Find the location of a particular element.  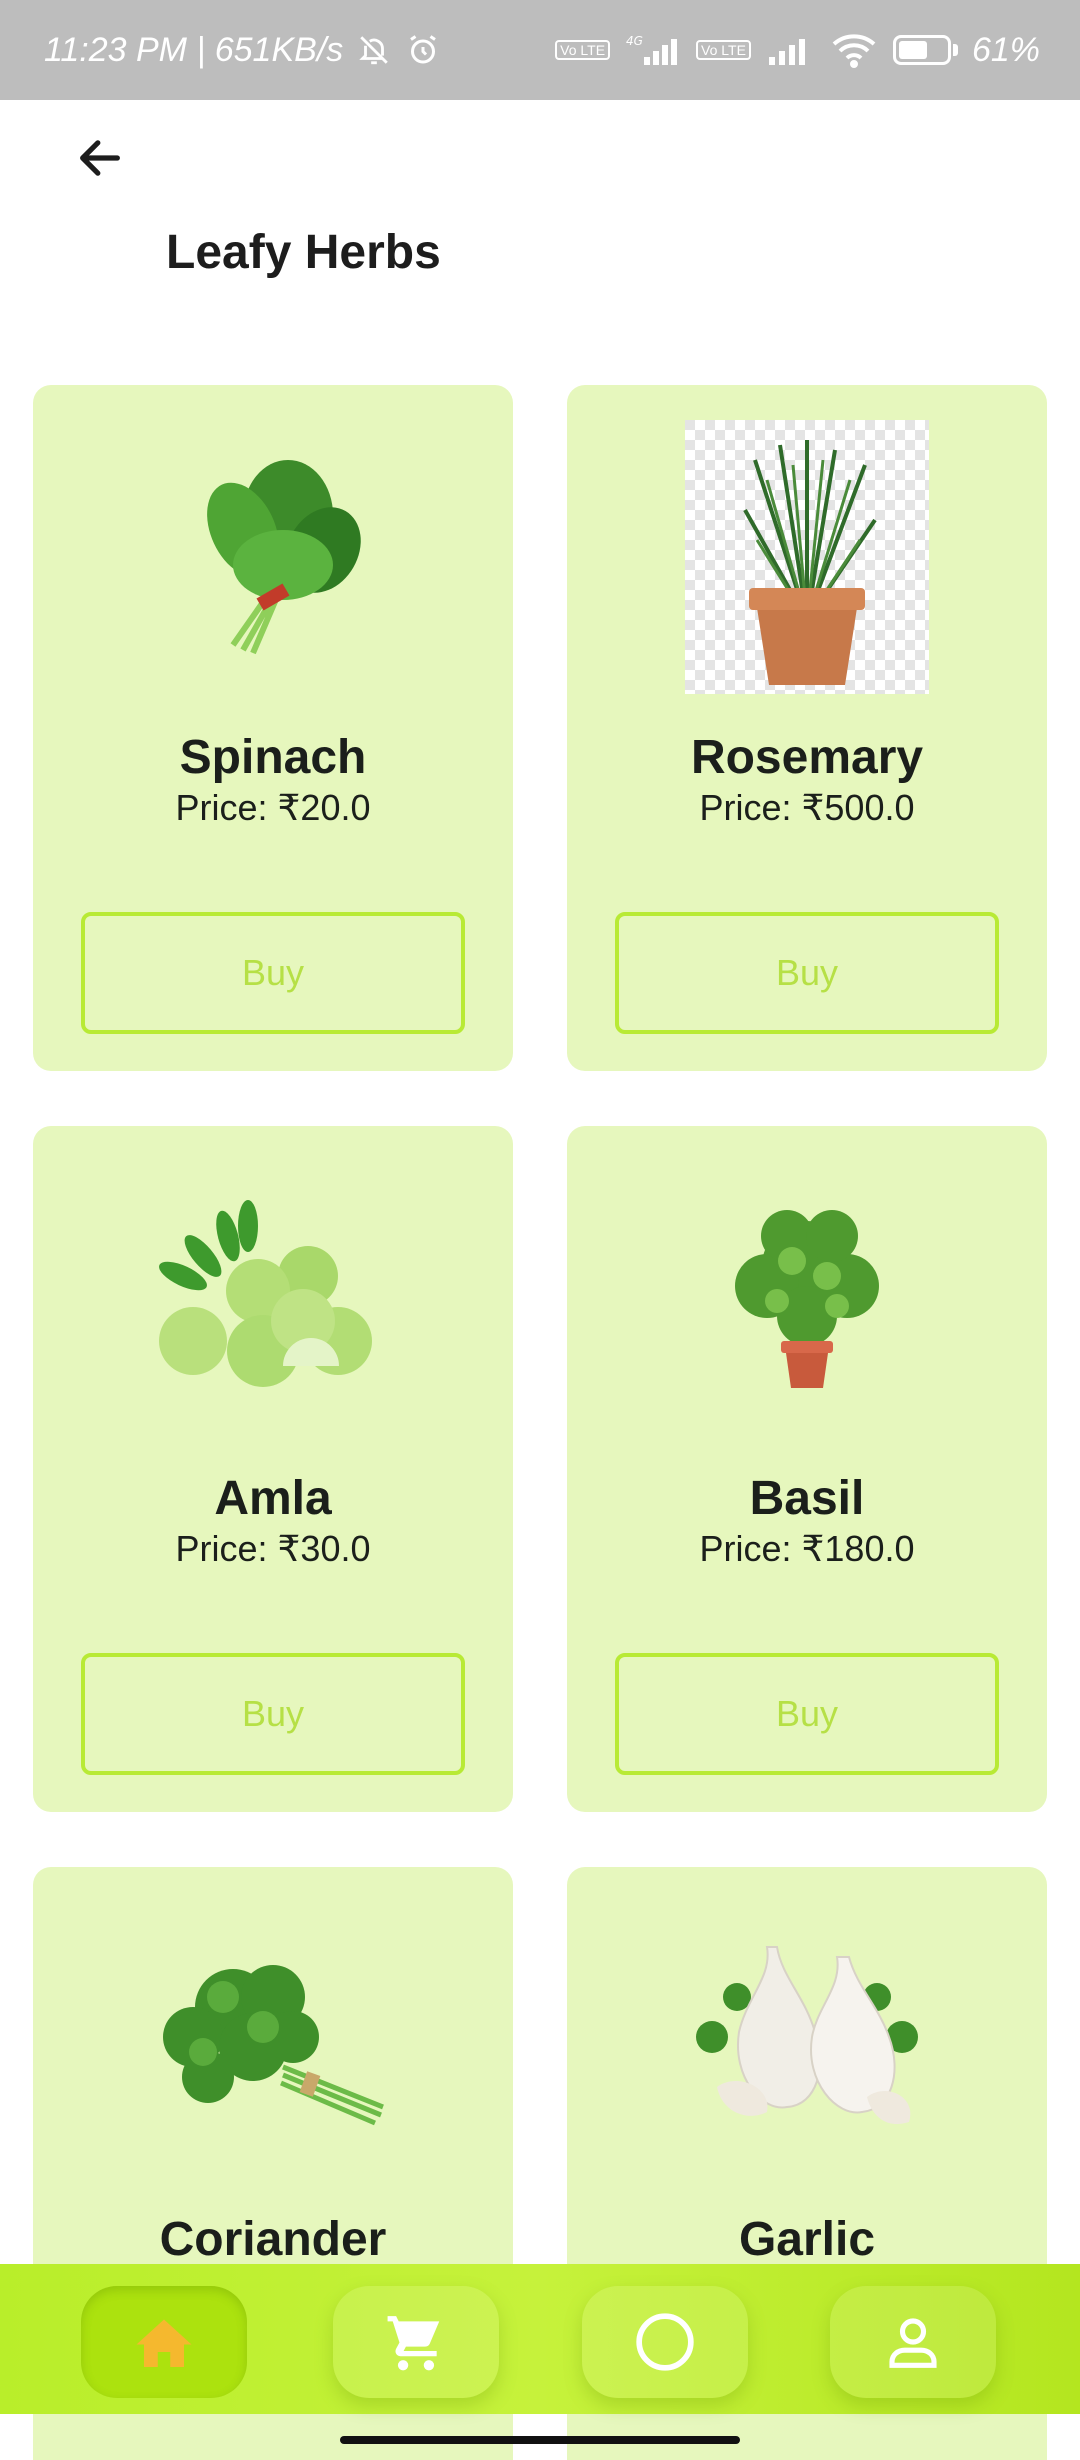

arrow-left-icon is located at coordinates (100, 158).